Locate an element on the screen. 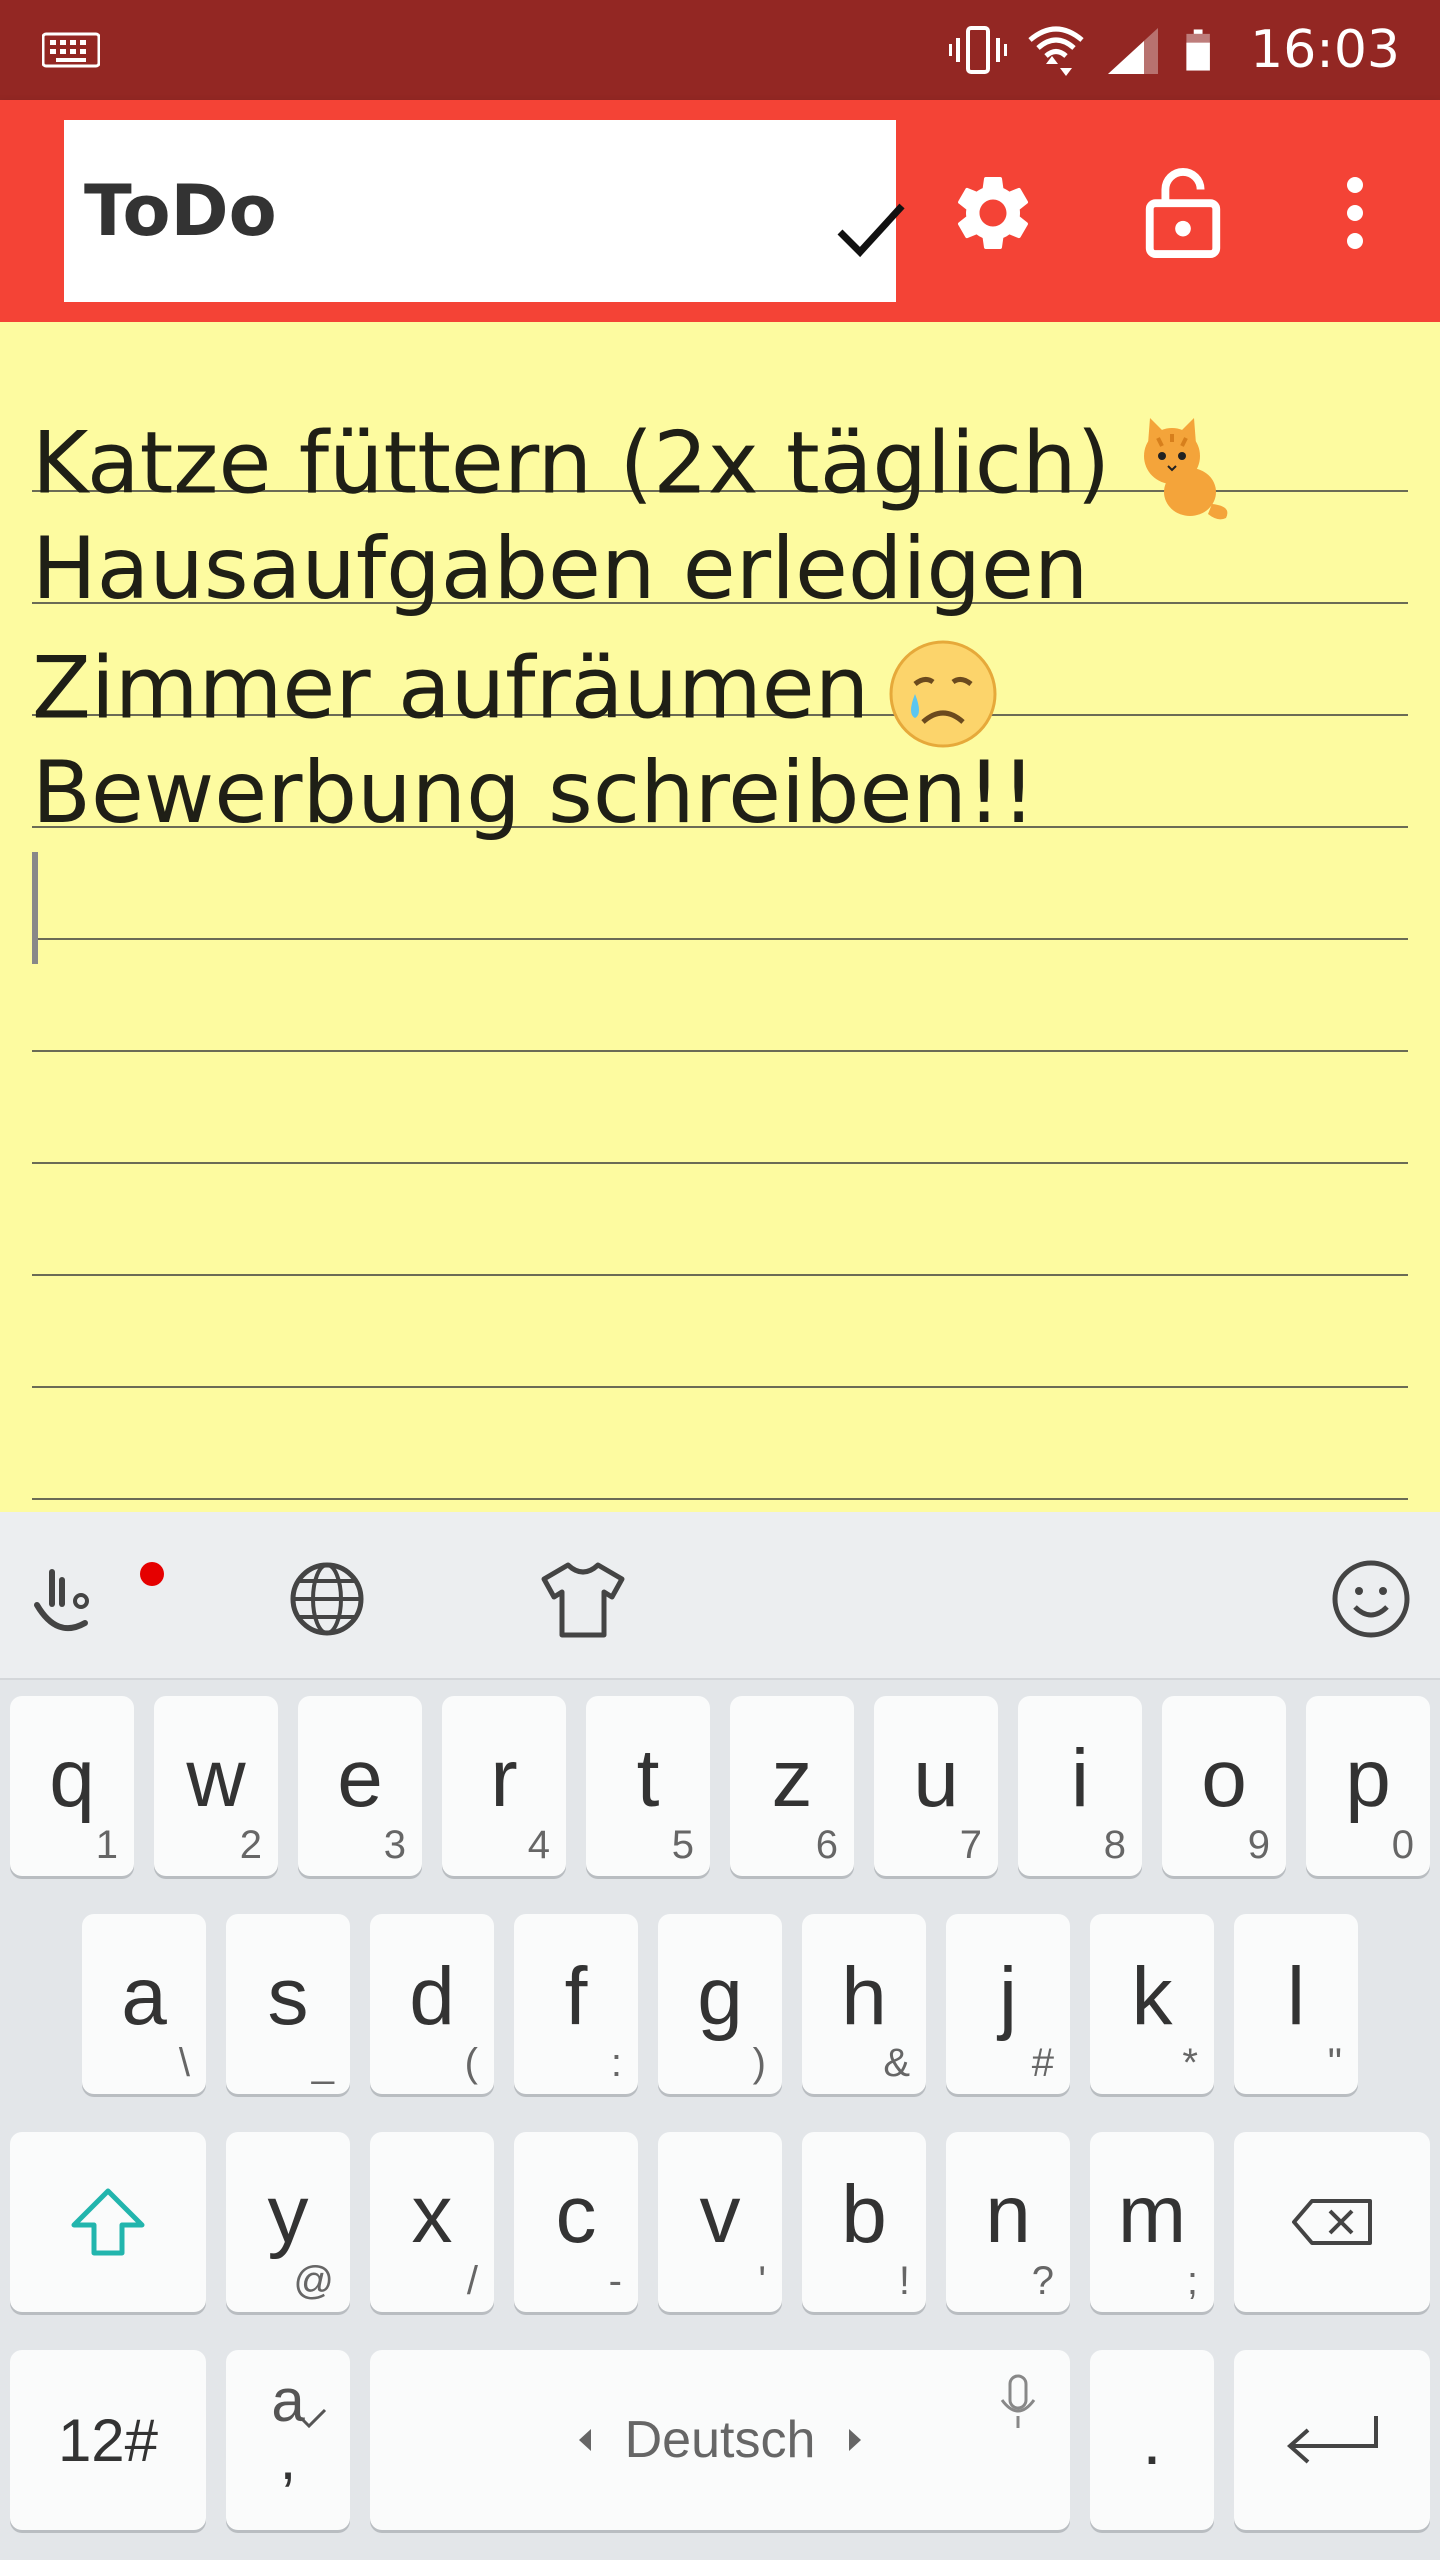 This screenshot has height=2560, width=1440. vibrate-icon is located at coordinates (978, 50).